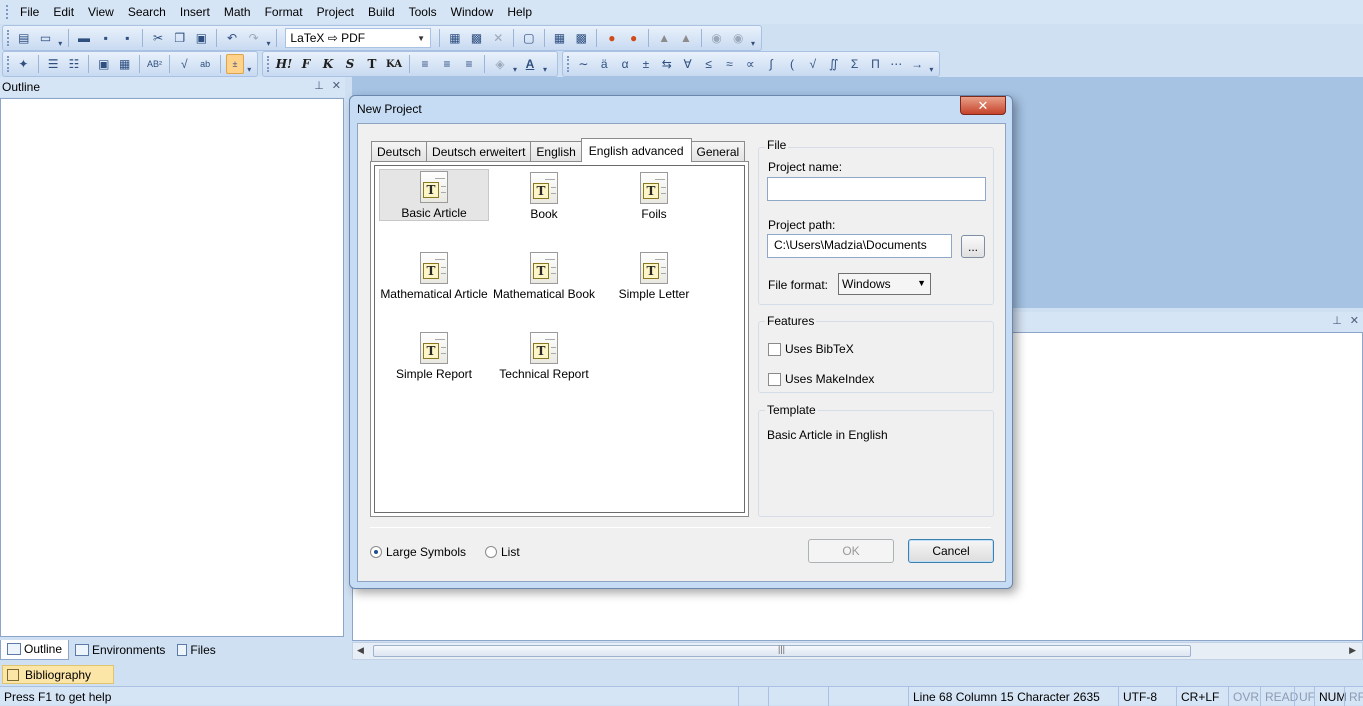  I want to click on tab-deutsch-erweitert: Deutsch erweitert, so click(479, 151).